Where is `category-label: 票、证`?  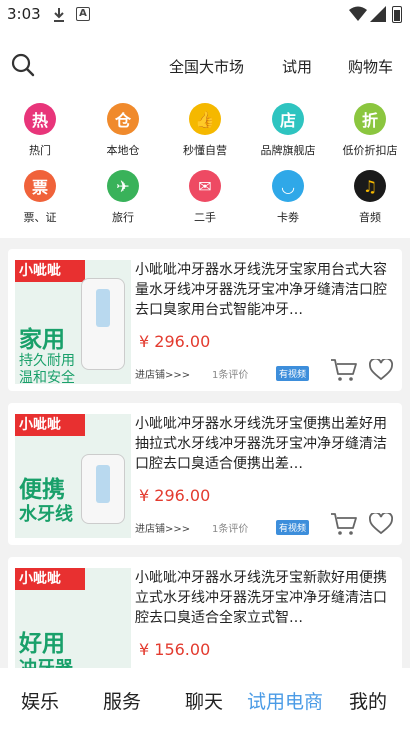
category-label: 票、证 is located at coordinates (40, 217).